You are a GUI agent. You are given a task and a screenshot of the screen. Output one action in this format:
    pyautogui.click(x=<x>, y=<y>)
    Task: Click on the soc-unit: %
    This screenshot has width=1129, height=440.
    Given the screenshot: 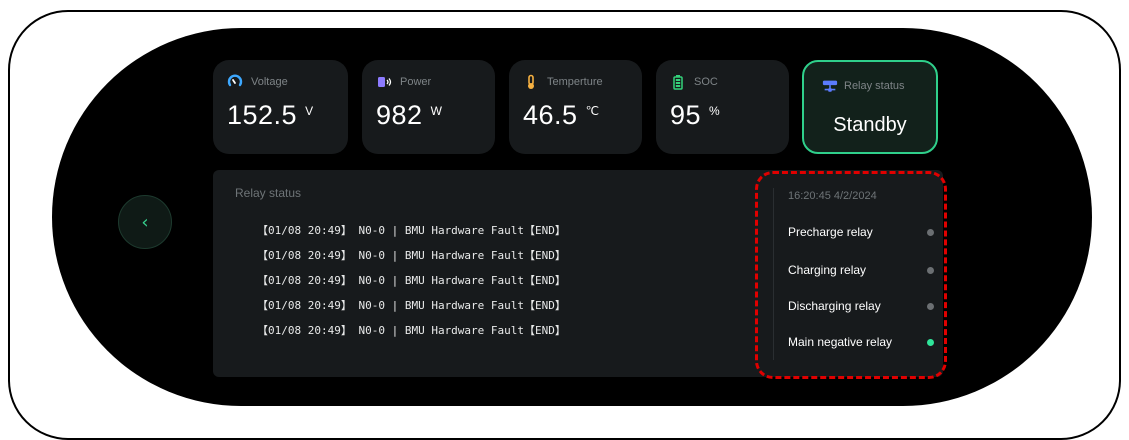 What is the action you would take?
    pyautogui.click(x=714, y=111)
    